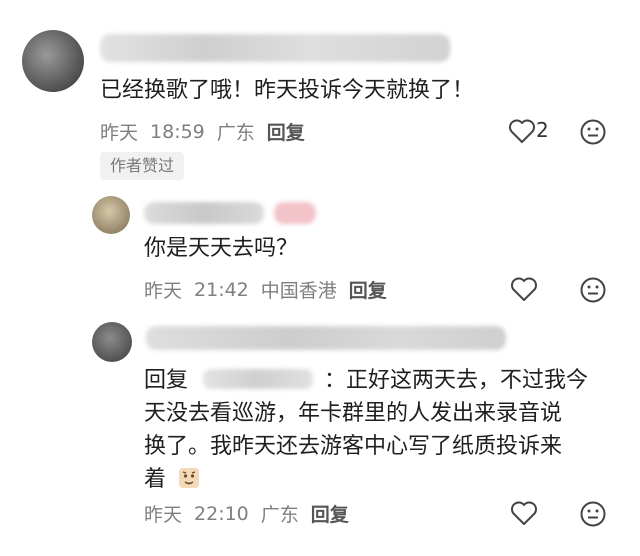 The image size is (640, 556). What do you see at coordinates (353, 413) in the screenshot?
I see `comment-text-line: 天没去看巡游，年卡群里的人发出来录音说` at bounding box center [353, 413].